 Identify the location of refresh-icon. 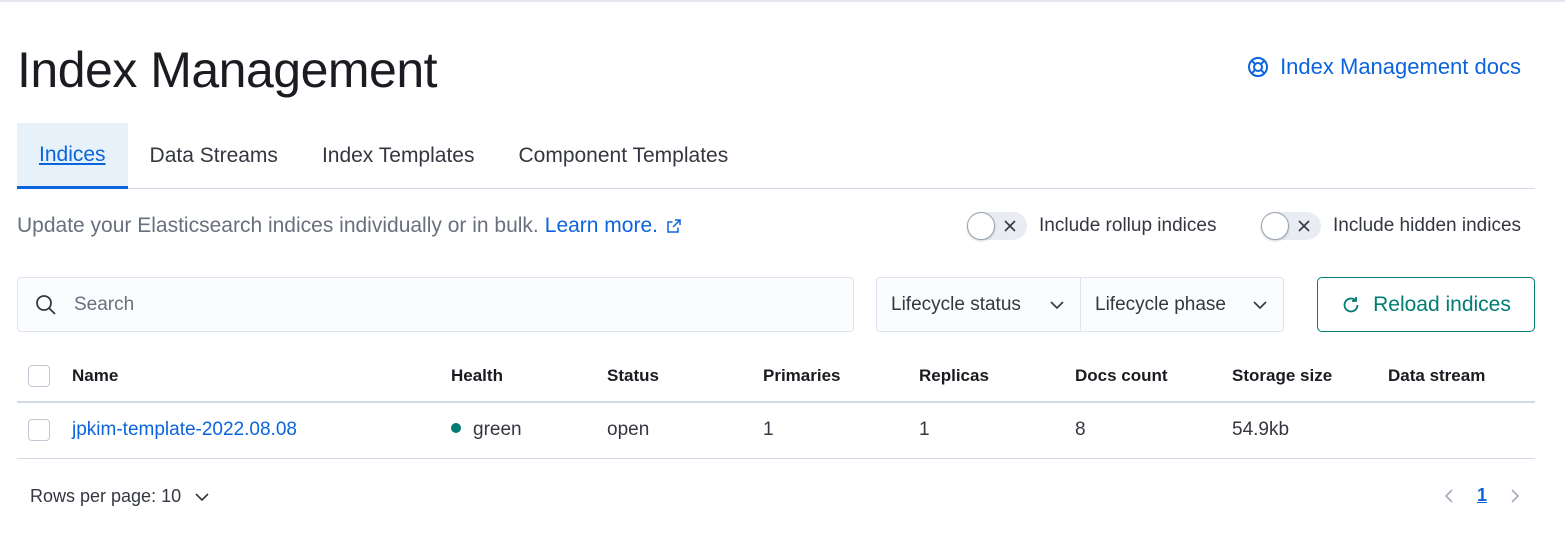
(1351, 304).